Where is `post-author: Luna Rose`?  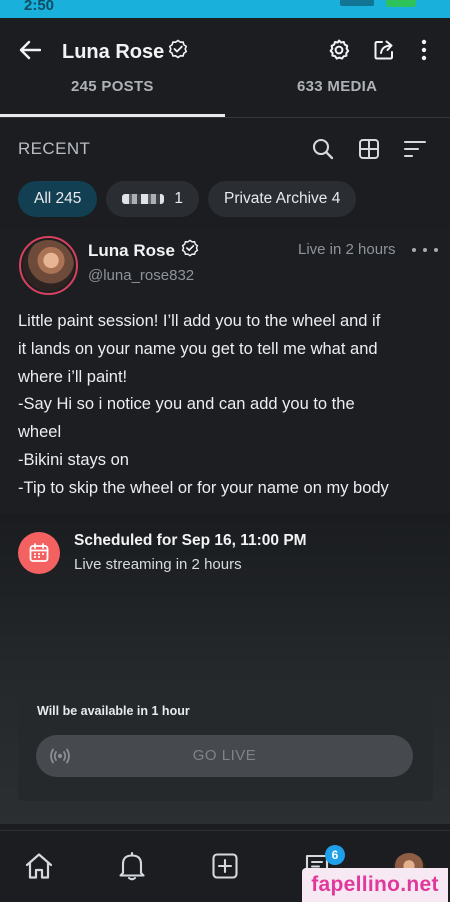 post-author: Luna Rose is located at coordinates (143, 250).